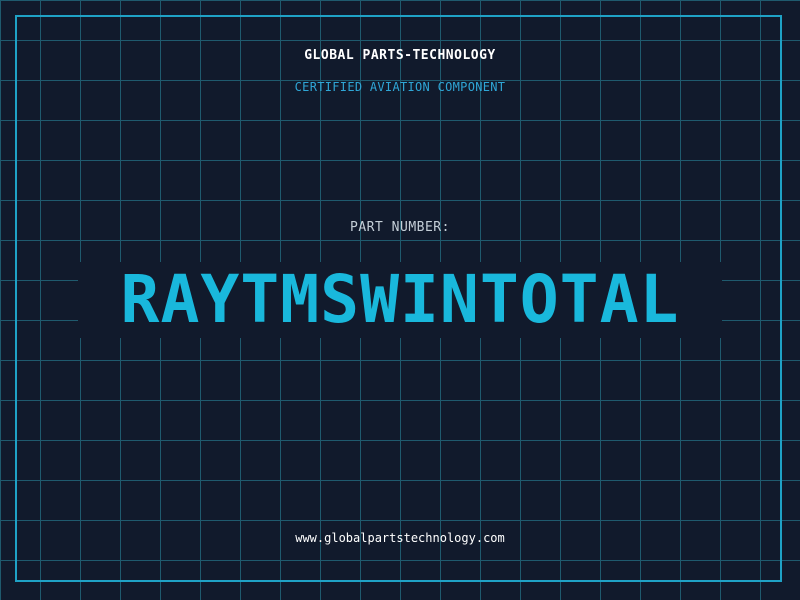 This screenshot has height=600, width=800. Describe the element at coordinates (400, 55) in the screenshot. I see `company-name: GLOBAL PARTS-TECHNOLOGY` at that location.